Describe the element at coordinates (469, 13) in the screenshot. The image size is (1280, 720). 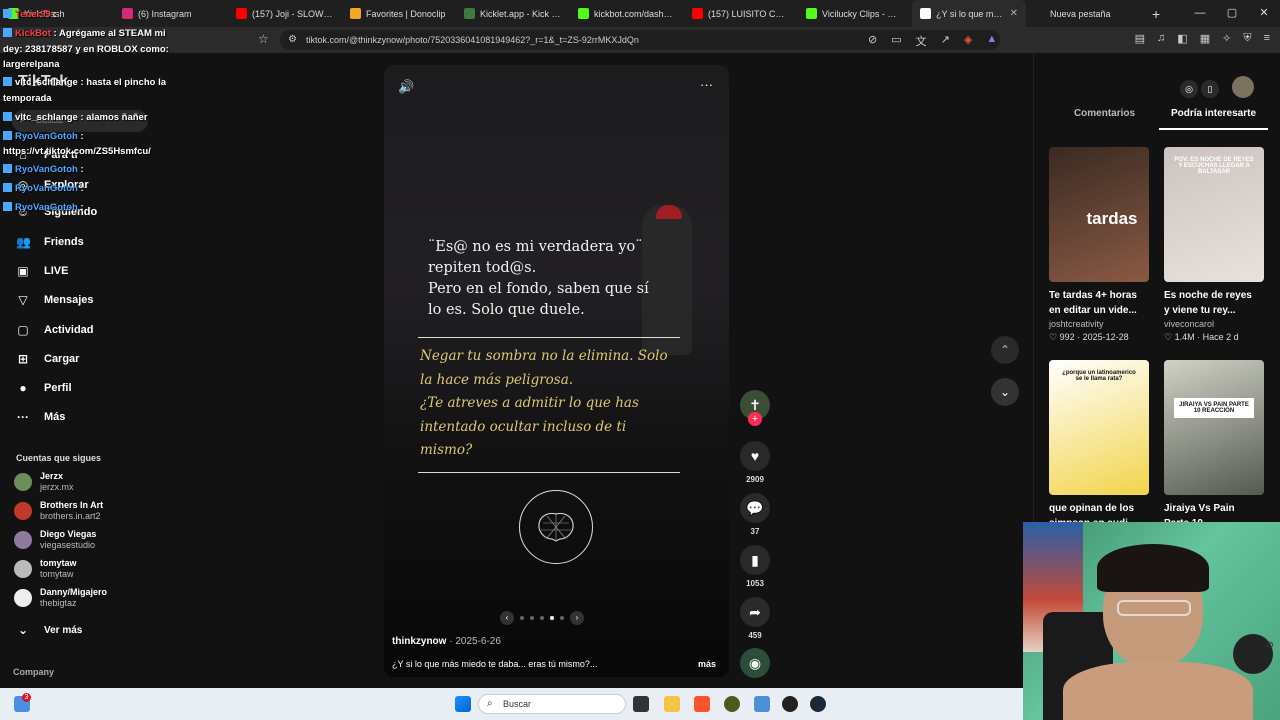
I see `tab-favicon-icon` at that location.